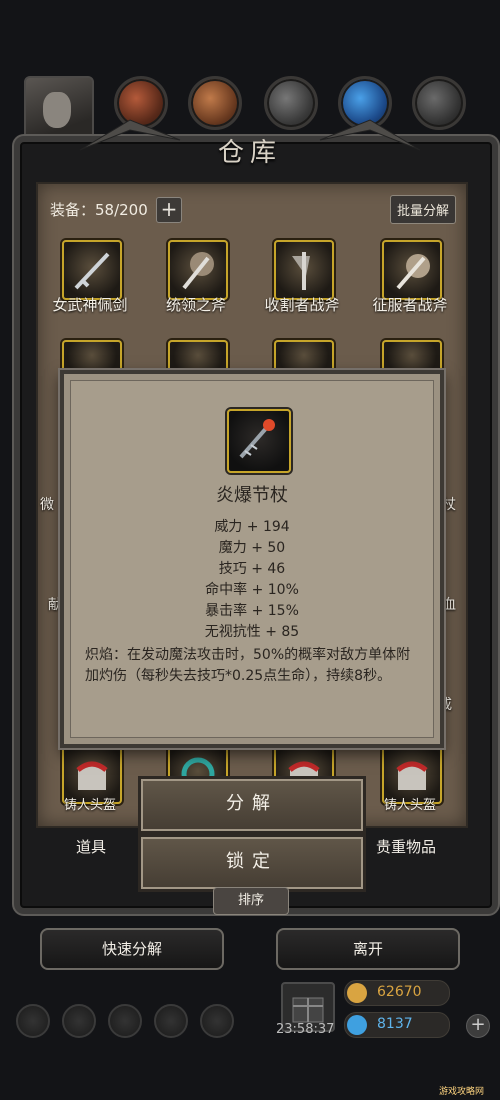  I want to click on gold-value: 62670, so click(399, 992).